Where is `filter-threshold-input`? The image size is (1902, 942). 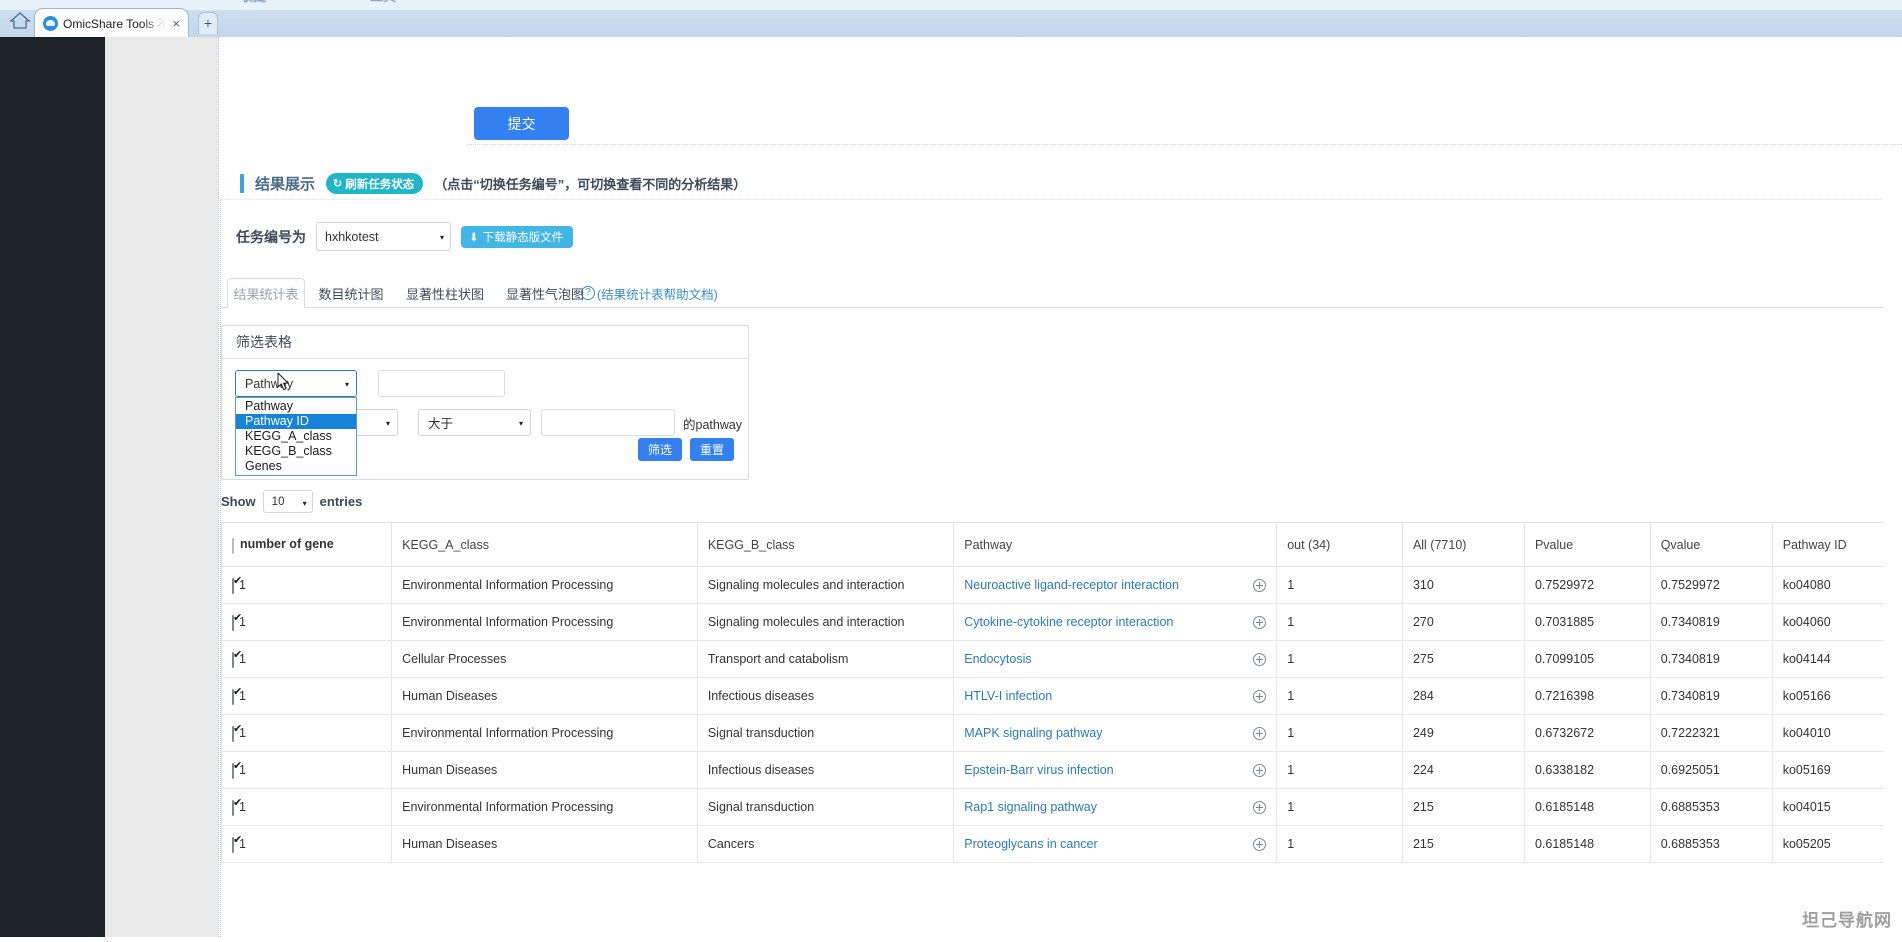
filter-threshold-input is located at coordinates (608, 422).